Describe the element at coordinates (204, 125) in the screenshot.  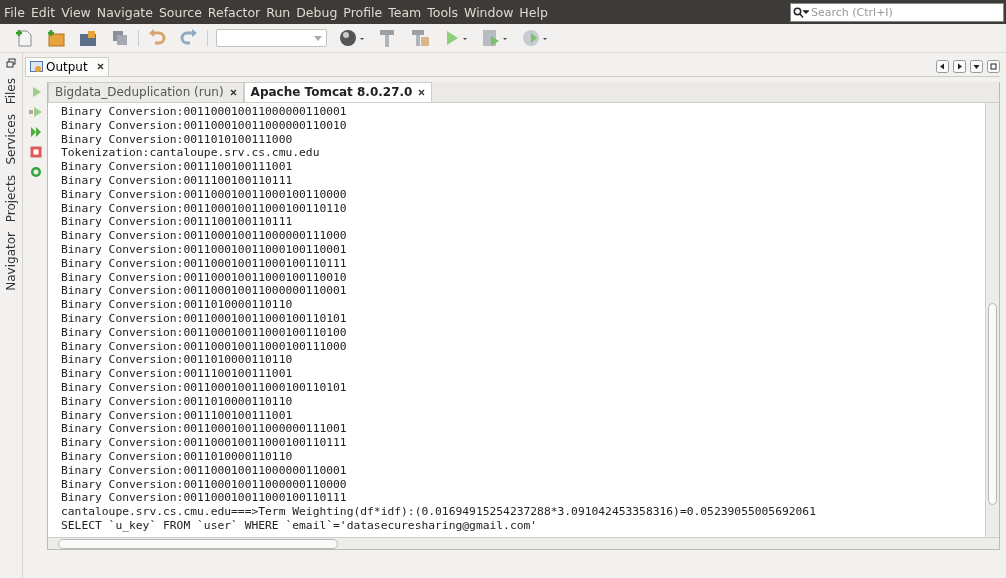
I see `console-line: Binary Conversion:001100010011000000110010` at that location.